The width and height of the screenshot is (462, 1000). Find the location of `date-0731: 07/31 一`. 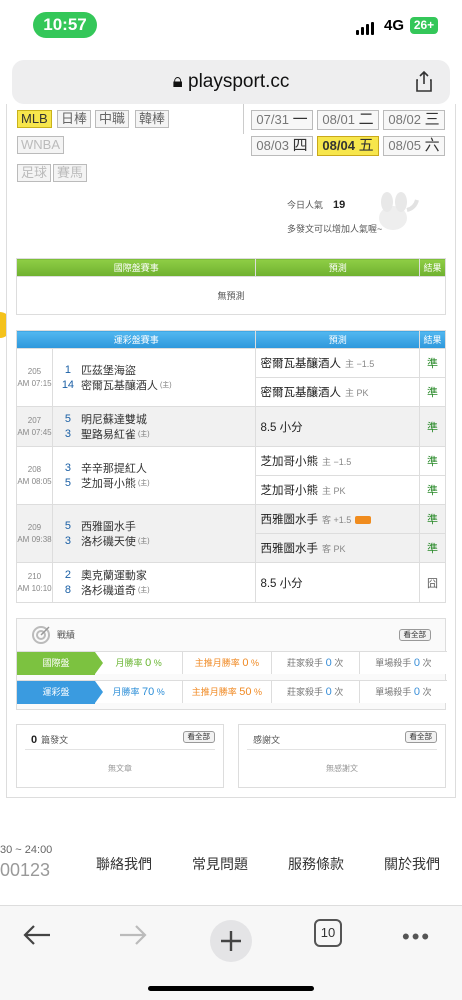

date-0731: 07/31 一 is located at coordinates (282, 120).